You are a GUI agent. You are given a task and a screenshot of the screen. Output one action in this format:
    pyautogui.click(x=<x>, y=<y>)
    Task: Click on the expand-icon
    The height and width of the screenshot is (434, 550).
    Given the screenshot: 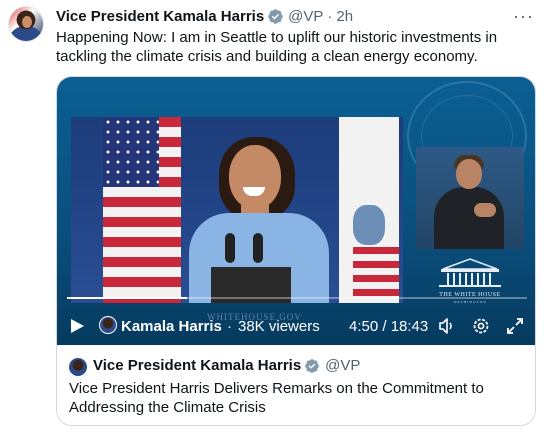 What is the action you would take?
    pyautogui.click(x=515, y=326)
    